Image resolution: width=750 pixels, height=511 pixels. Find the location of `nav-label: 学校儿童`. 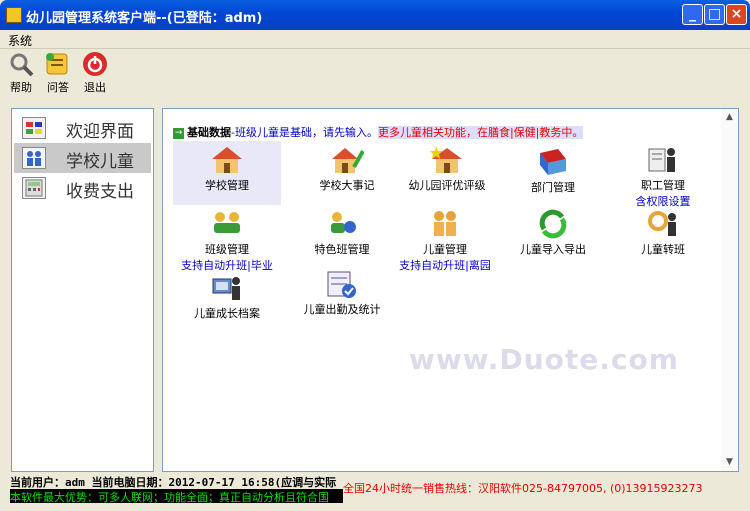

nav-label: 学校儿童 is located at coordinates (100, 162).